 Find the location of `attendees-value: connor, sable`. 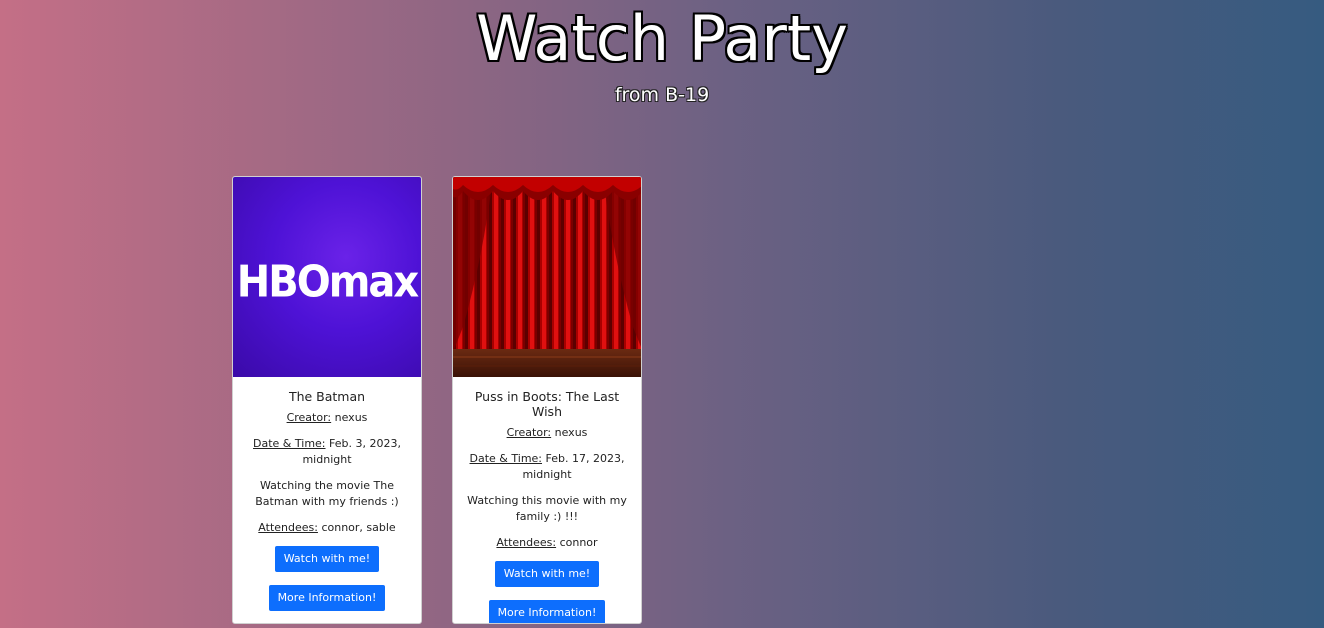

attendees-value: connor, sable is located at coordinates (358, 527).